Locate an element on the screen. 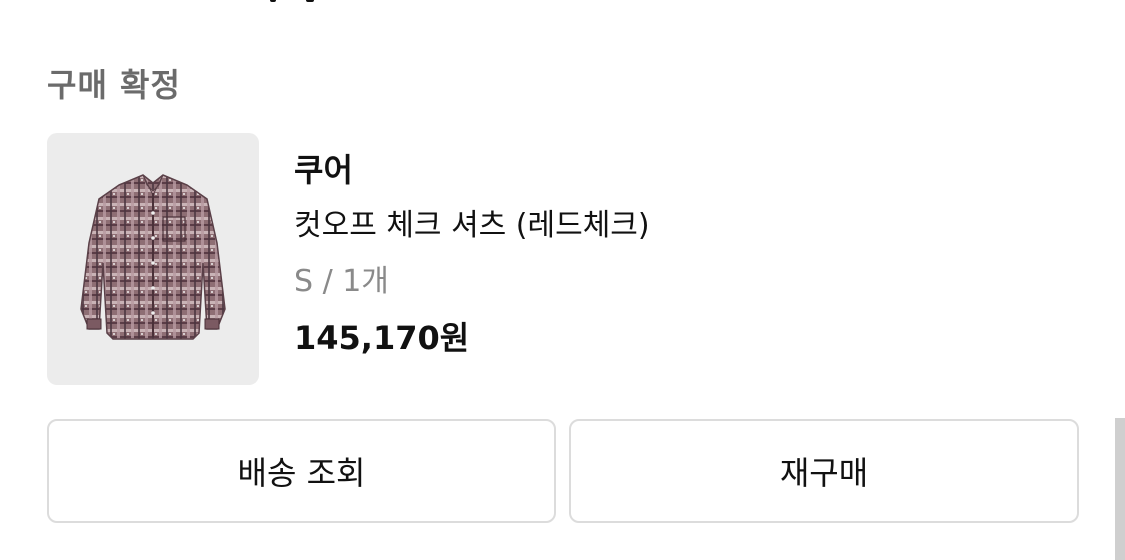 This screenshot has width=1125, height=560. product-option: S / 1개 is located at coordinates (341, 281).